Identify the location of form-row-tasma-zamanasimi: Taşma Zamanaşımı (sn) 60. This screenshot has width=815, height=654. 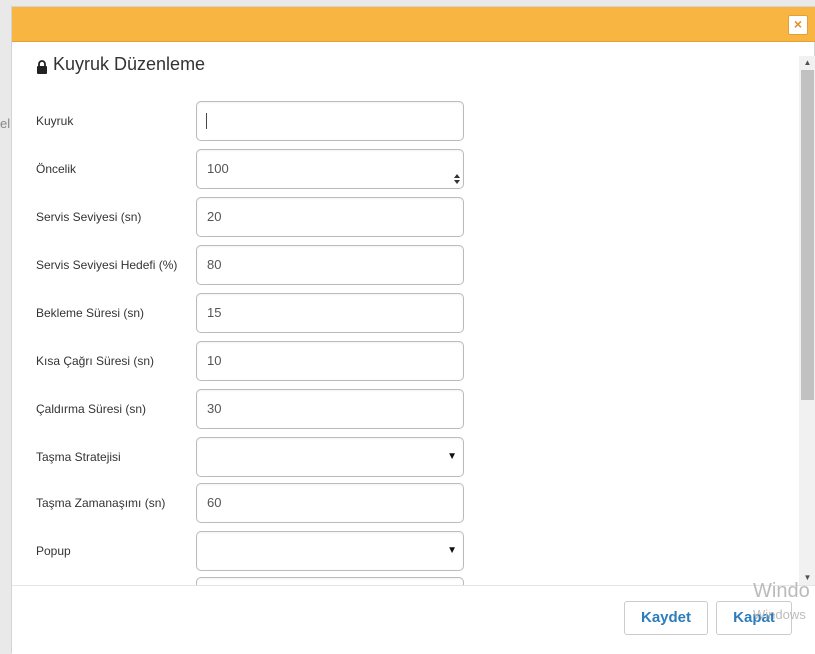
(407, 503).